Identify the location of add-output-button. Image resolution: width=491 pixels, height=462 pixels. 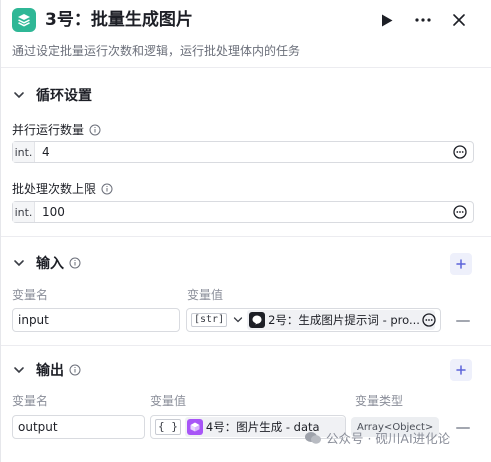
(461, 370).